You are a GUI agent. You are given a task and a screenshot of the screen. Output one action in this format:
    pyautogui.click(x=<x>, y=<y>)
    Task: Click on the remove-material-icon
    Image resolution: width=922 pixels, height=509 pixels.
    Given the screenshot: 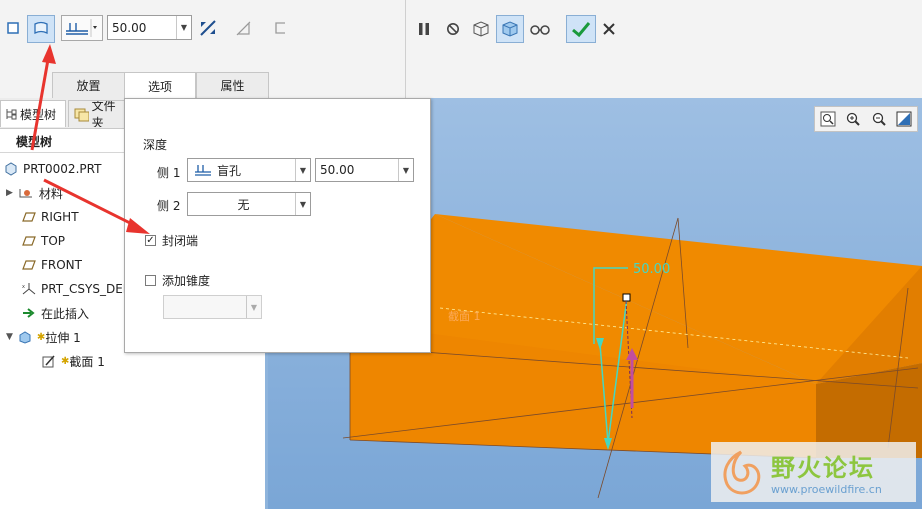 What is the action you would take?
    pyautogui.click(x=243, y=28)
    